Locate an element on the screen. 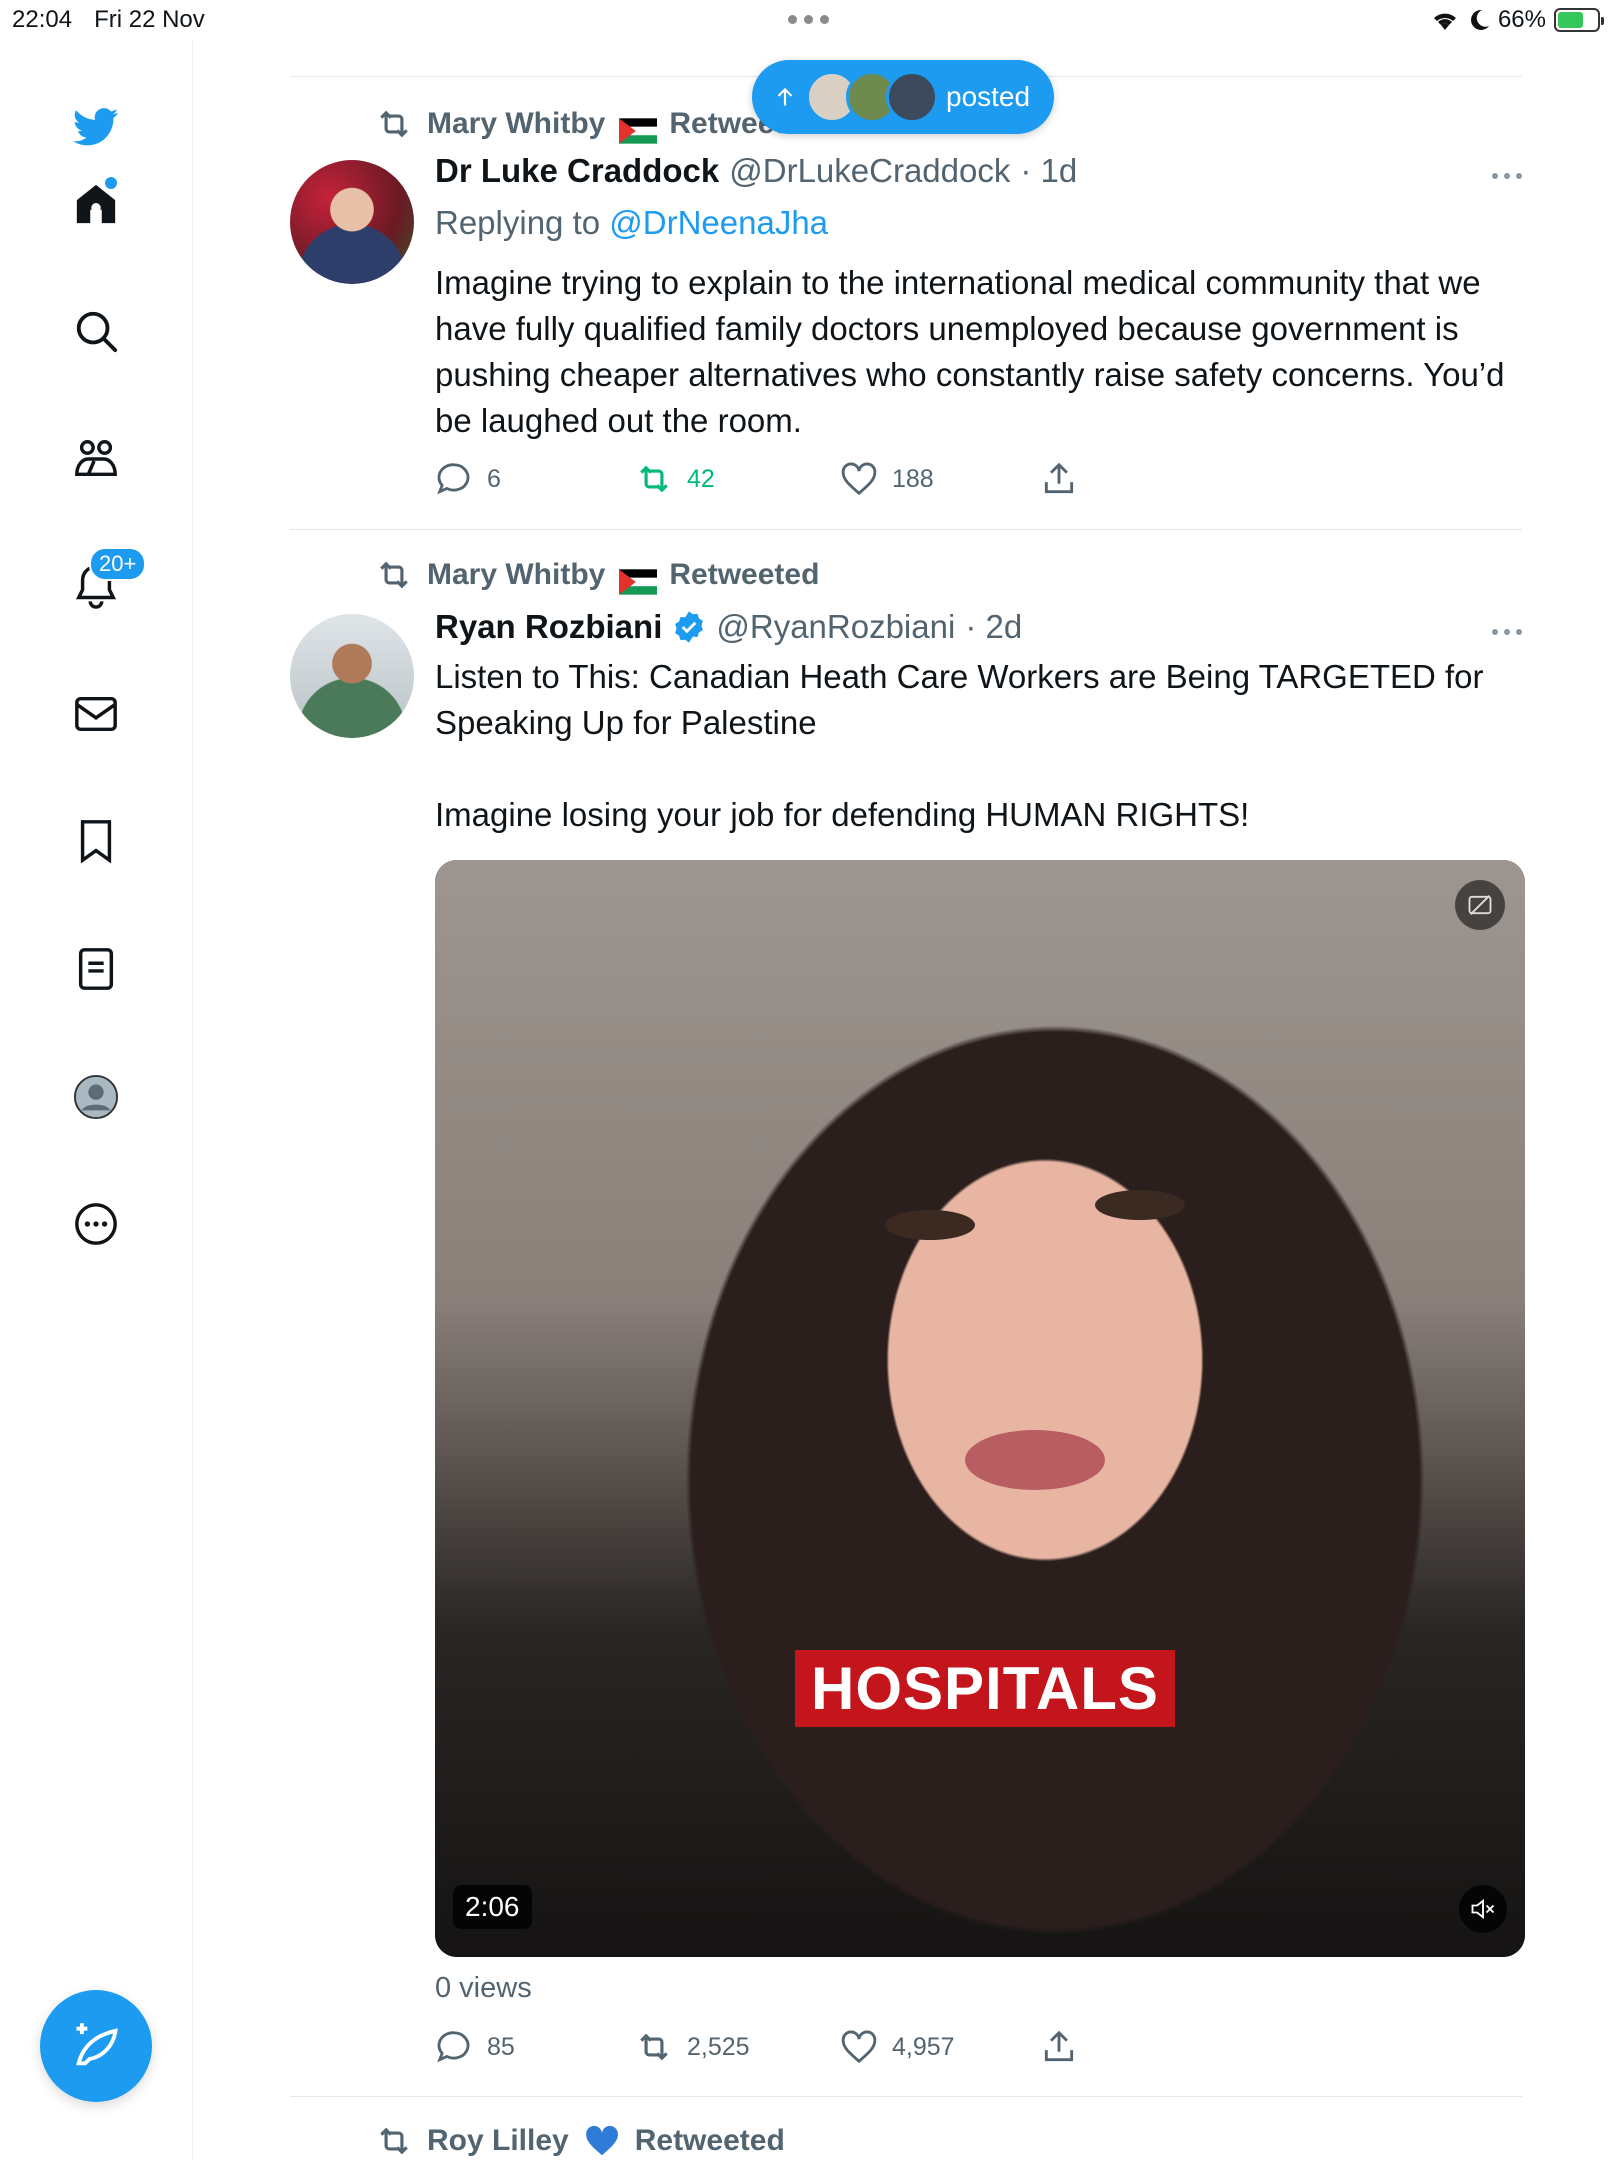 Image resolution: width=1620 pixels, height=2160 pixels. mute-button is located at coordinates (1483, 1909).